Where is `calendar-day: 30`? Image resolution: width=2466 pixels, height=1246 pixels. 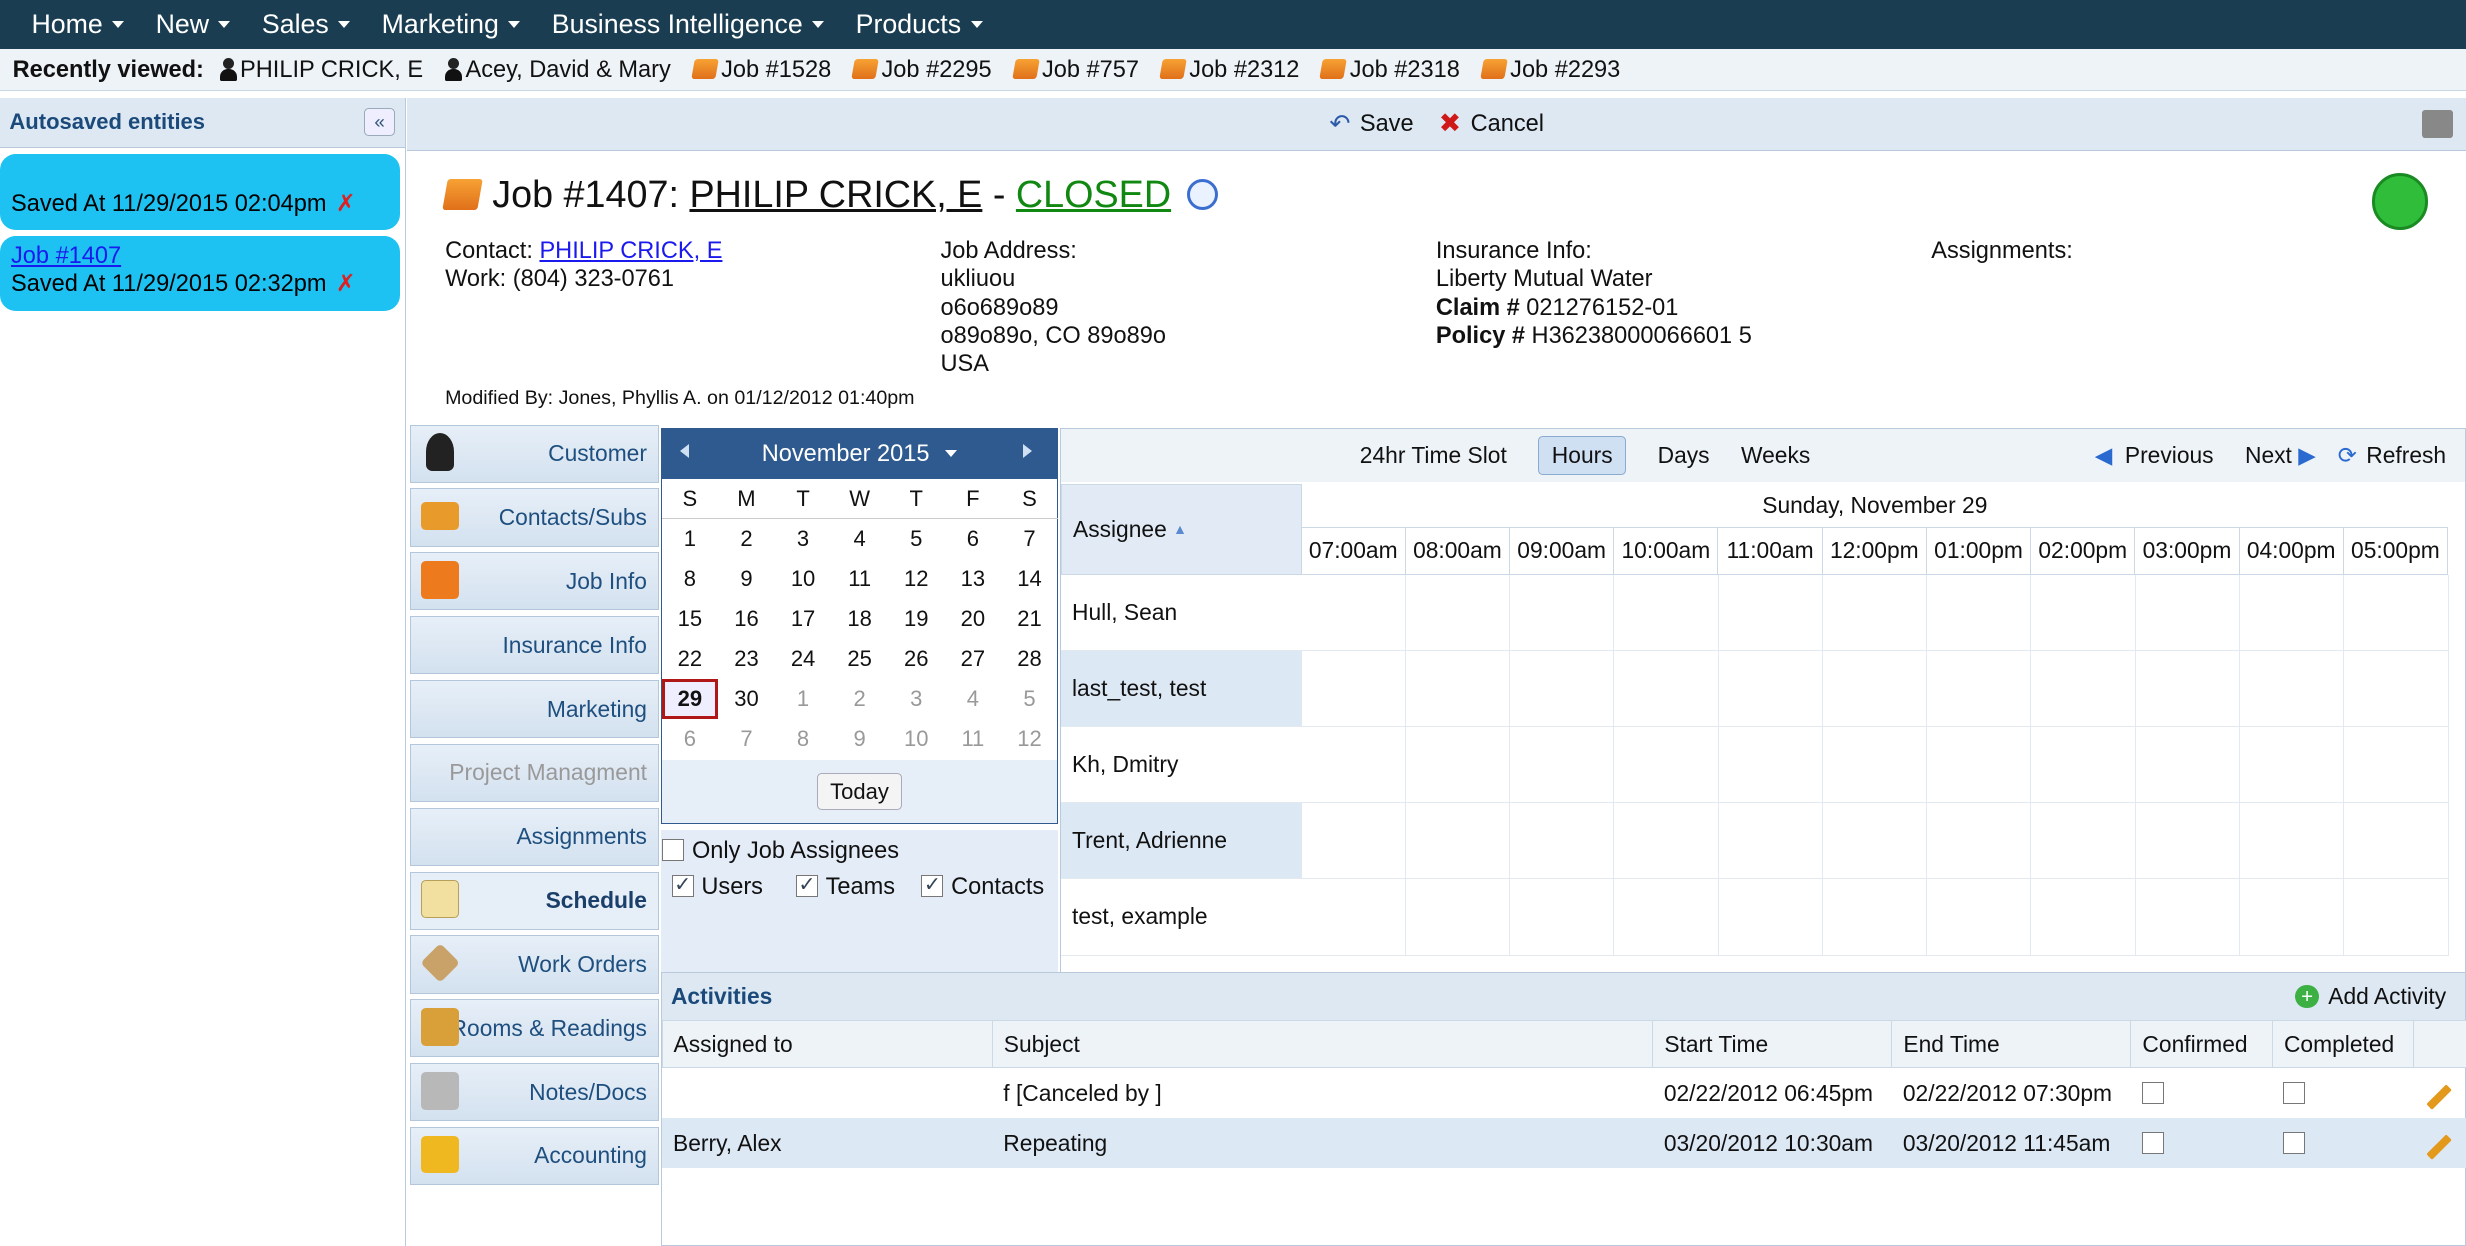 calendar-day: 30 is located at coordinates (746, 699).